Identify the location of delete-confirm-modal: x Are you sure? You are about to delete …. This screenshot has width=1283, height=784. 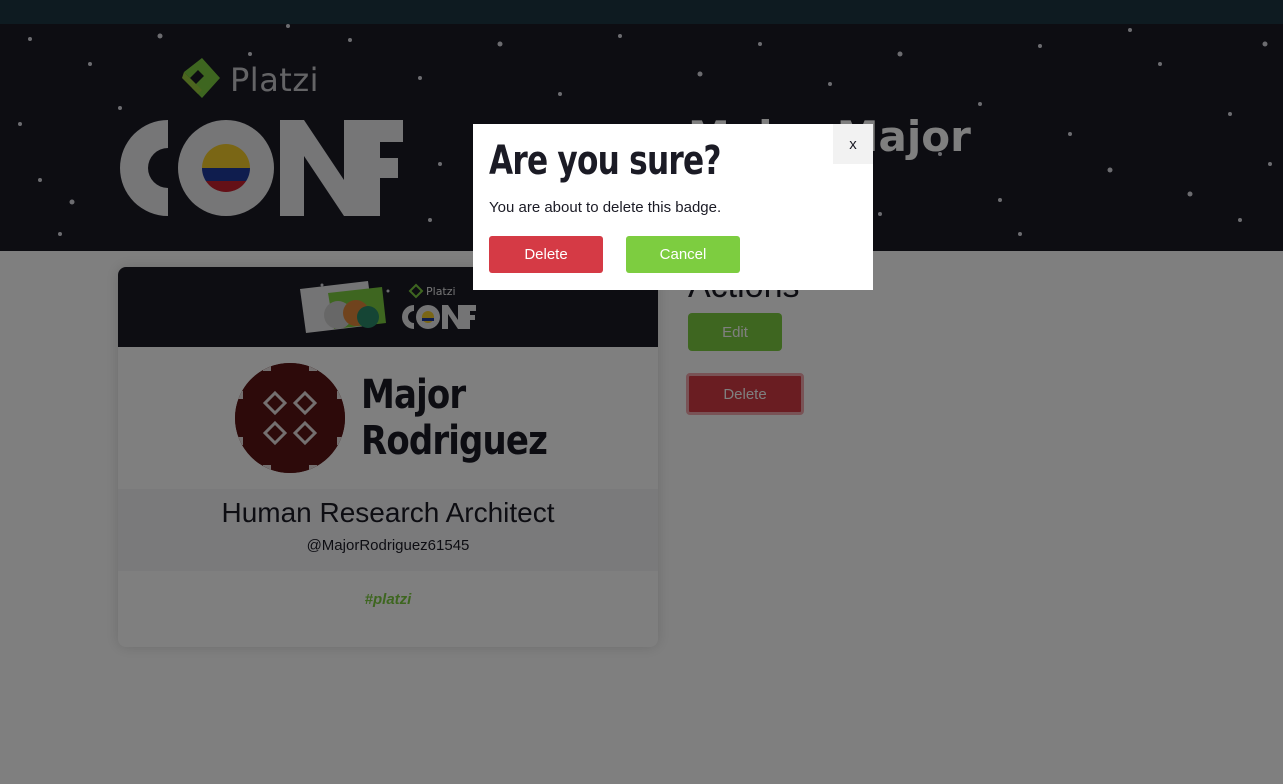
(673, 207).